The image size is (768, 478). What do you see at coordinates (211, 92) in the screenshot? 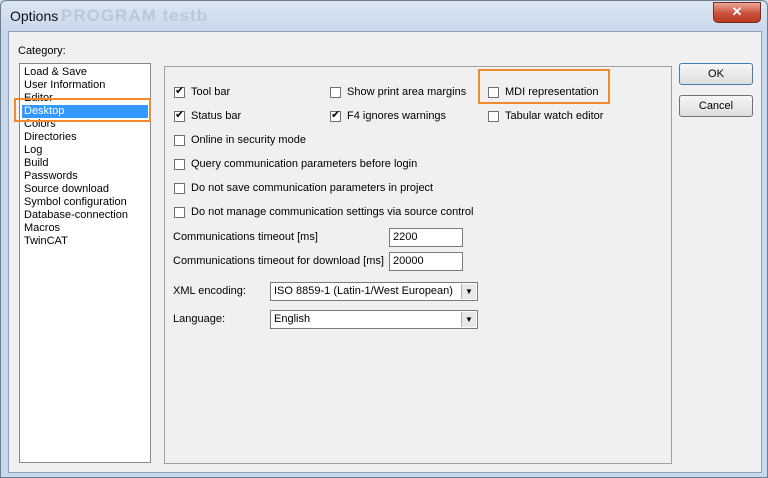
I see `tool-bar-label: Tool bar` at bounding box center [211, 92].